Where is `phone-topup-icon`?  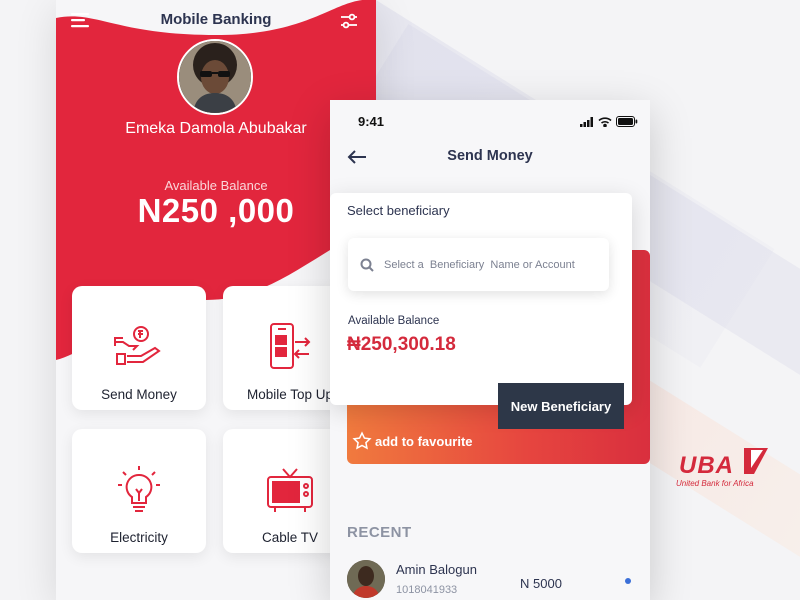
phone-topup-icon is located at coordinates (290, 346).